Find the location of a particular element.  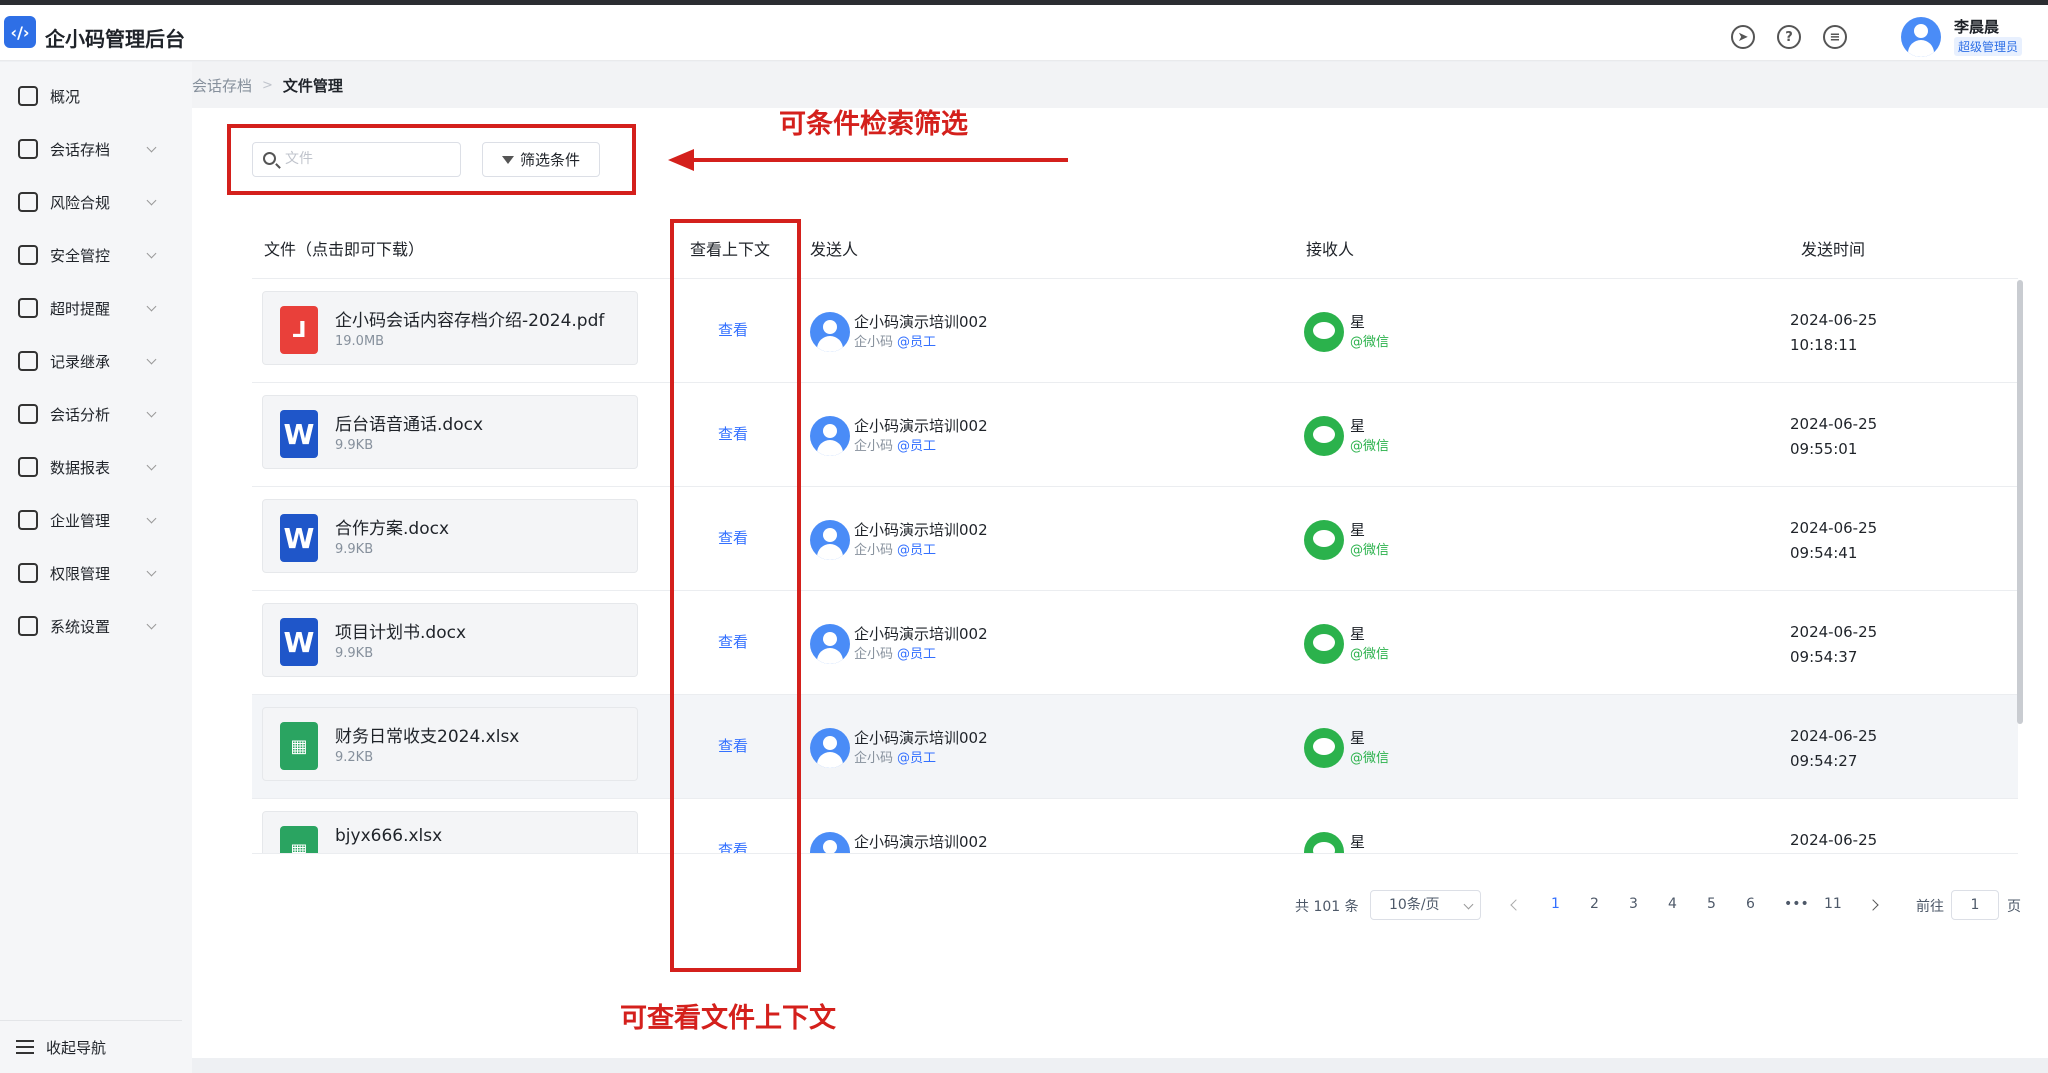

send-time: 09:54:41 is located at coordinates (1824, 553).